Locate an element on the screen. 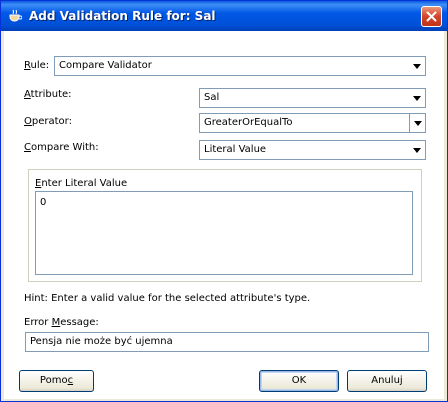 The width and height of the screenshot is (448, 402). error-message-value: Pensja nie może być ujemna is located at coordinates (101, 341).